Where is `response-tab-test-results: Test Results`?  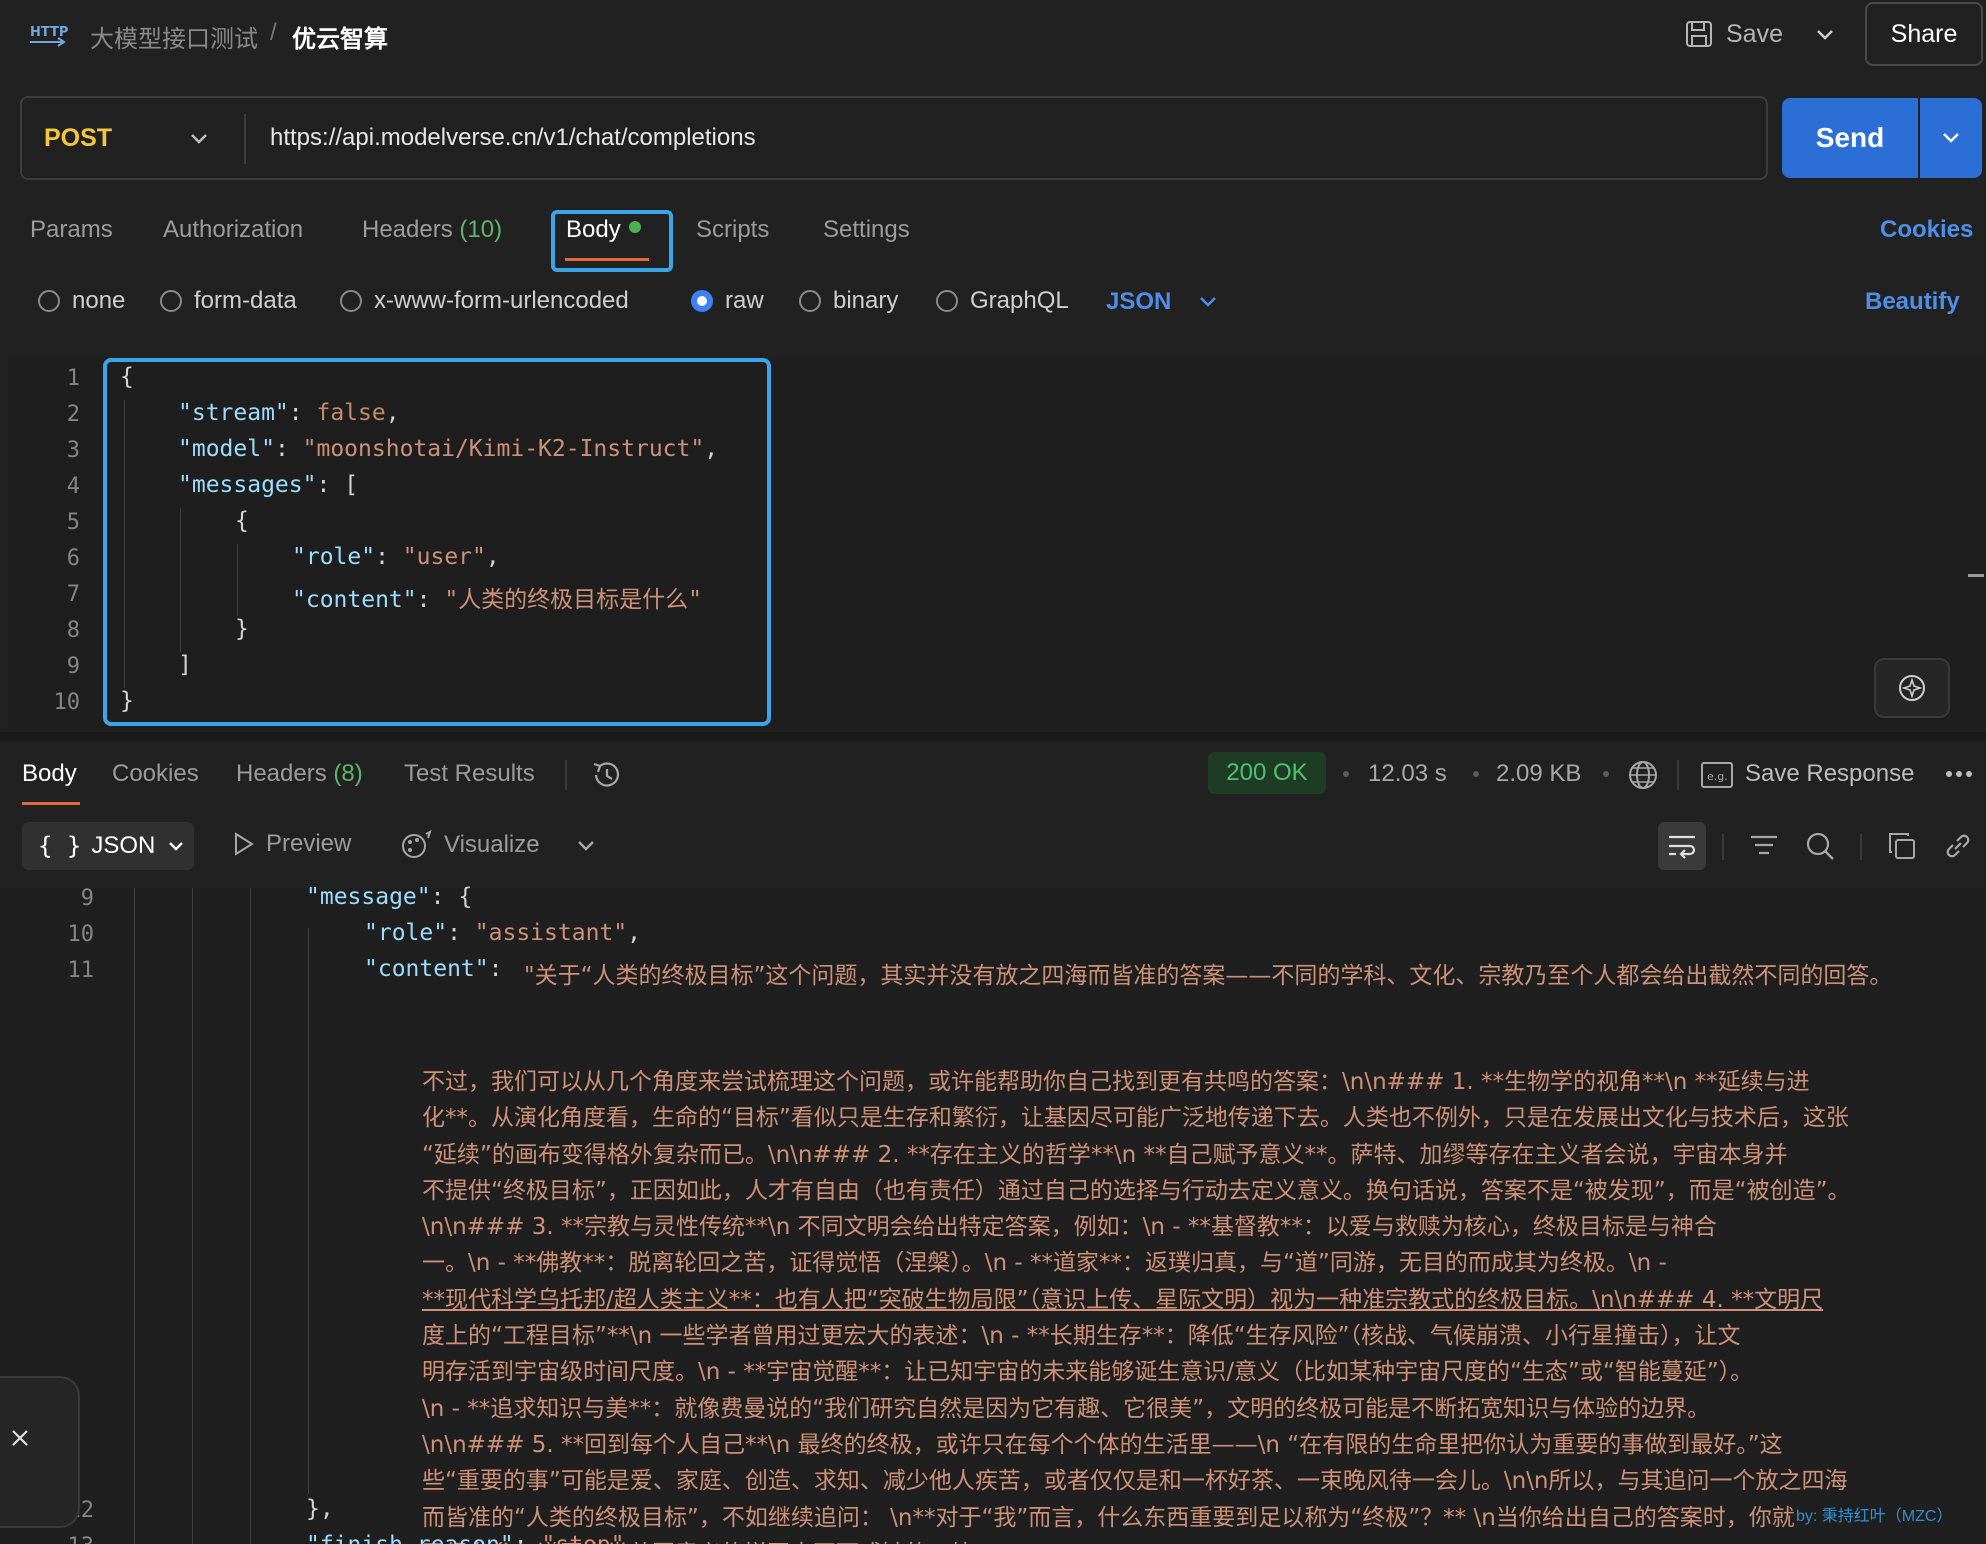
response-tab-test-results: Test Results is located at coordinates (469, 774).